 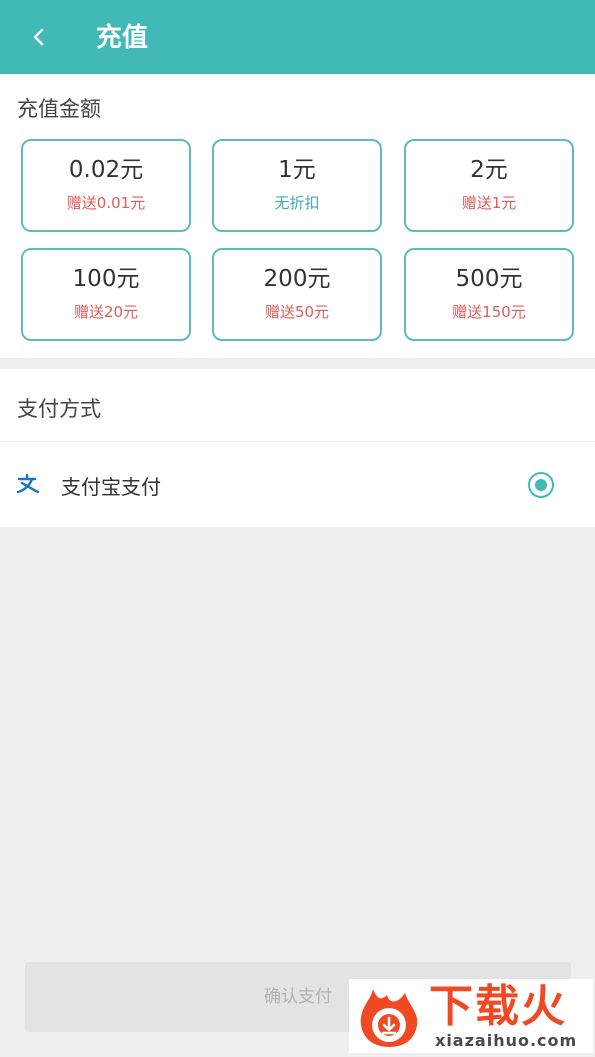 I want to click on radio-selected-dot, so click(x=541, y=485).